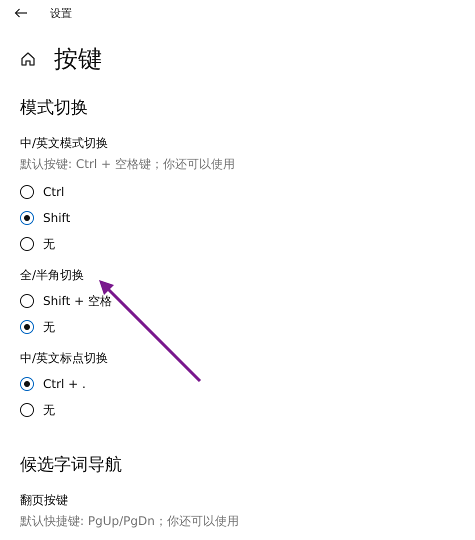 This screenshot has height=540, width=475. Describe the element at coordinates (130, 521) in the screenshot. I see `description-text: 默认快捷键: PgUp/PgDn；你还可以使用` at that location.